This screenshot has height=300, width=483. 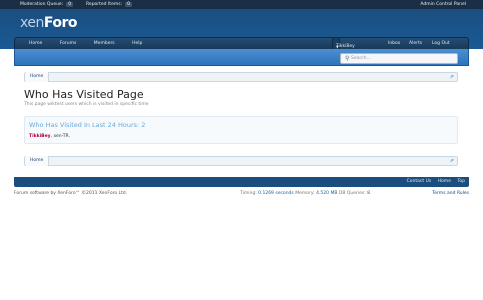 I want to click on admin-control-panel-link: Admin Control Panel, so click(x=443, y=4).